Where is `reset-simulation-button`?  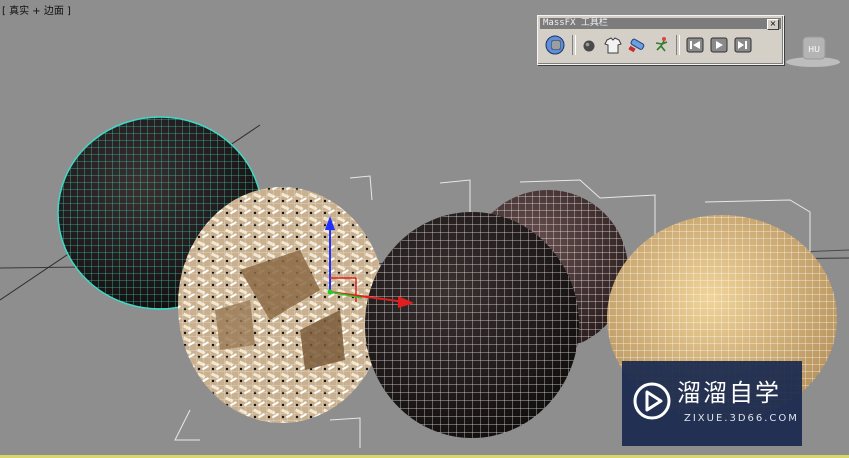 reset-simulation-button is located at coordinates (695, 45).